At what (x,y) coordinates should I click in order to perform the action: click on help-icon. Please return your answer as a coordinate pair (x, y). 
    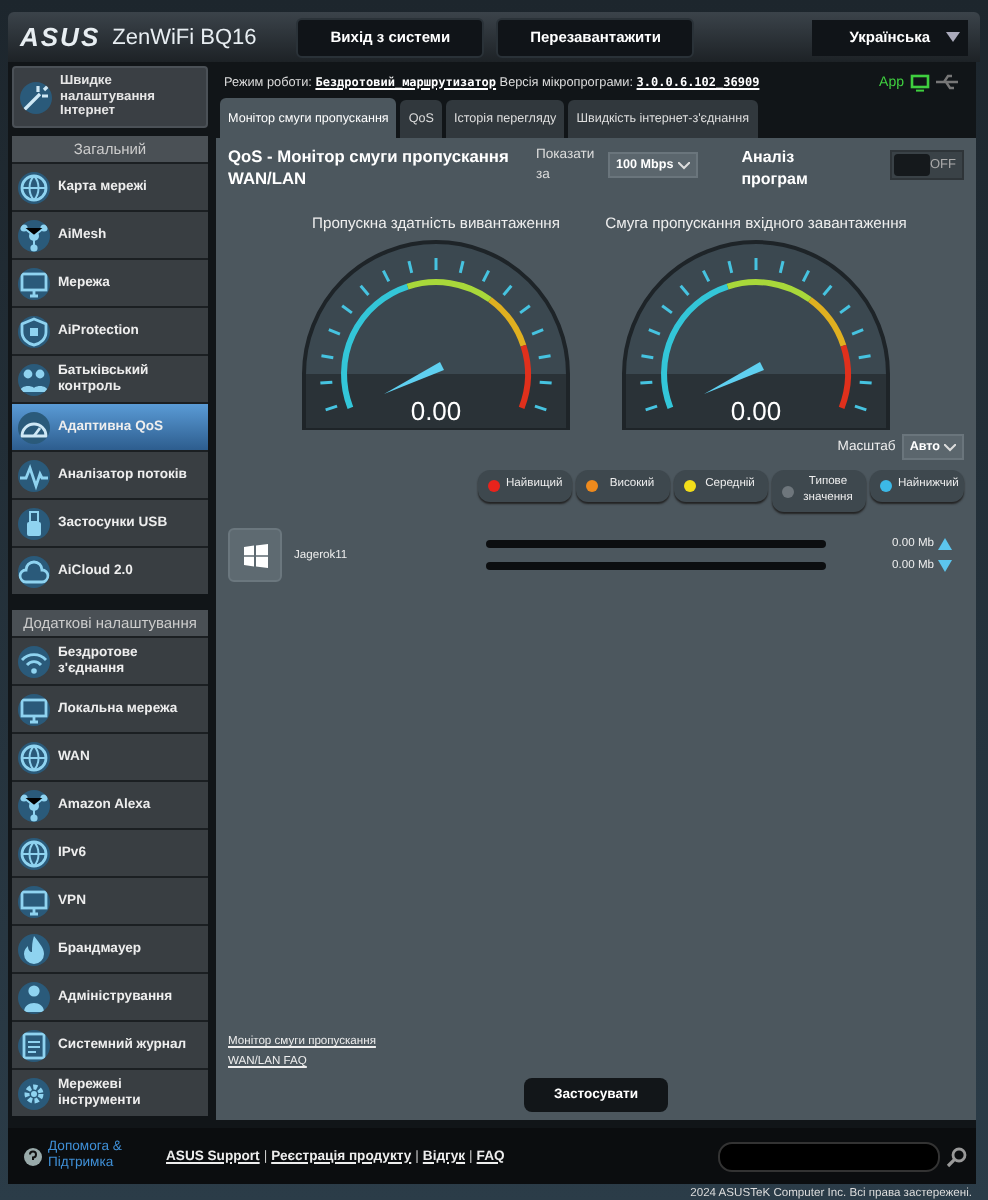
    Looking at the image, I should click on (33, 1156).